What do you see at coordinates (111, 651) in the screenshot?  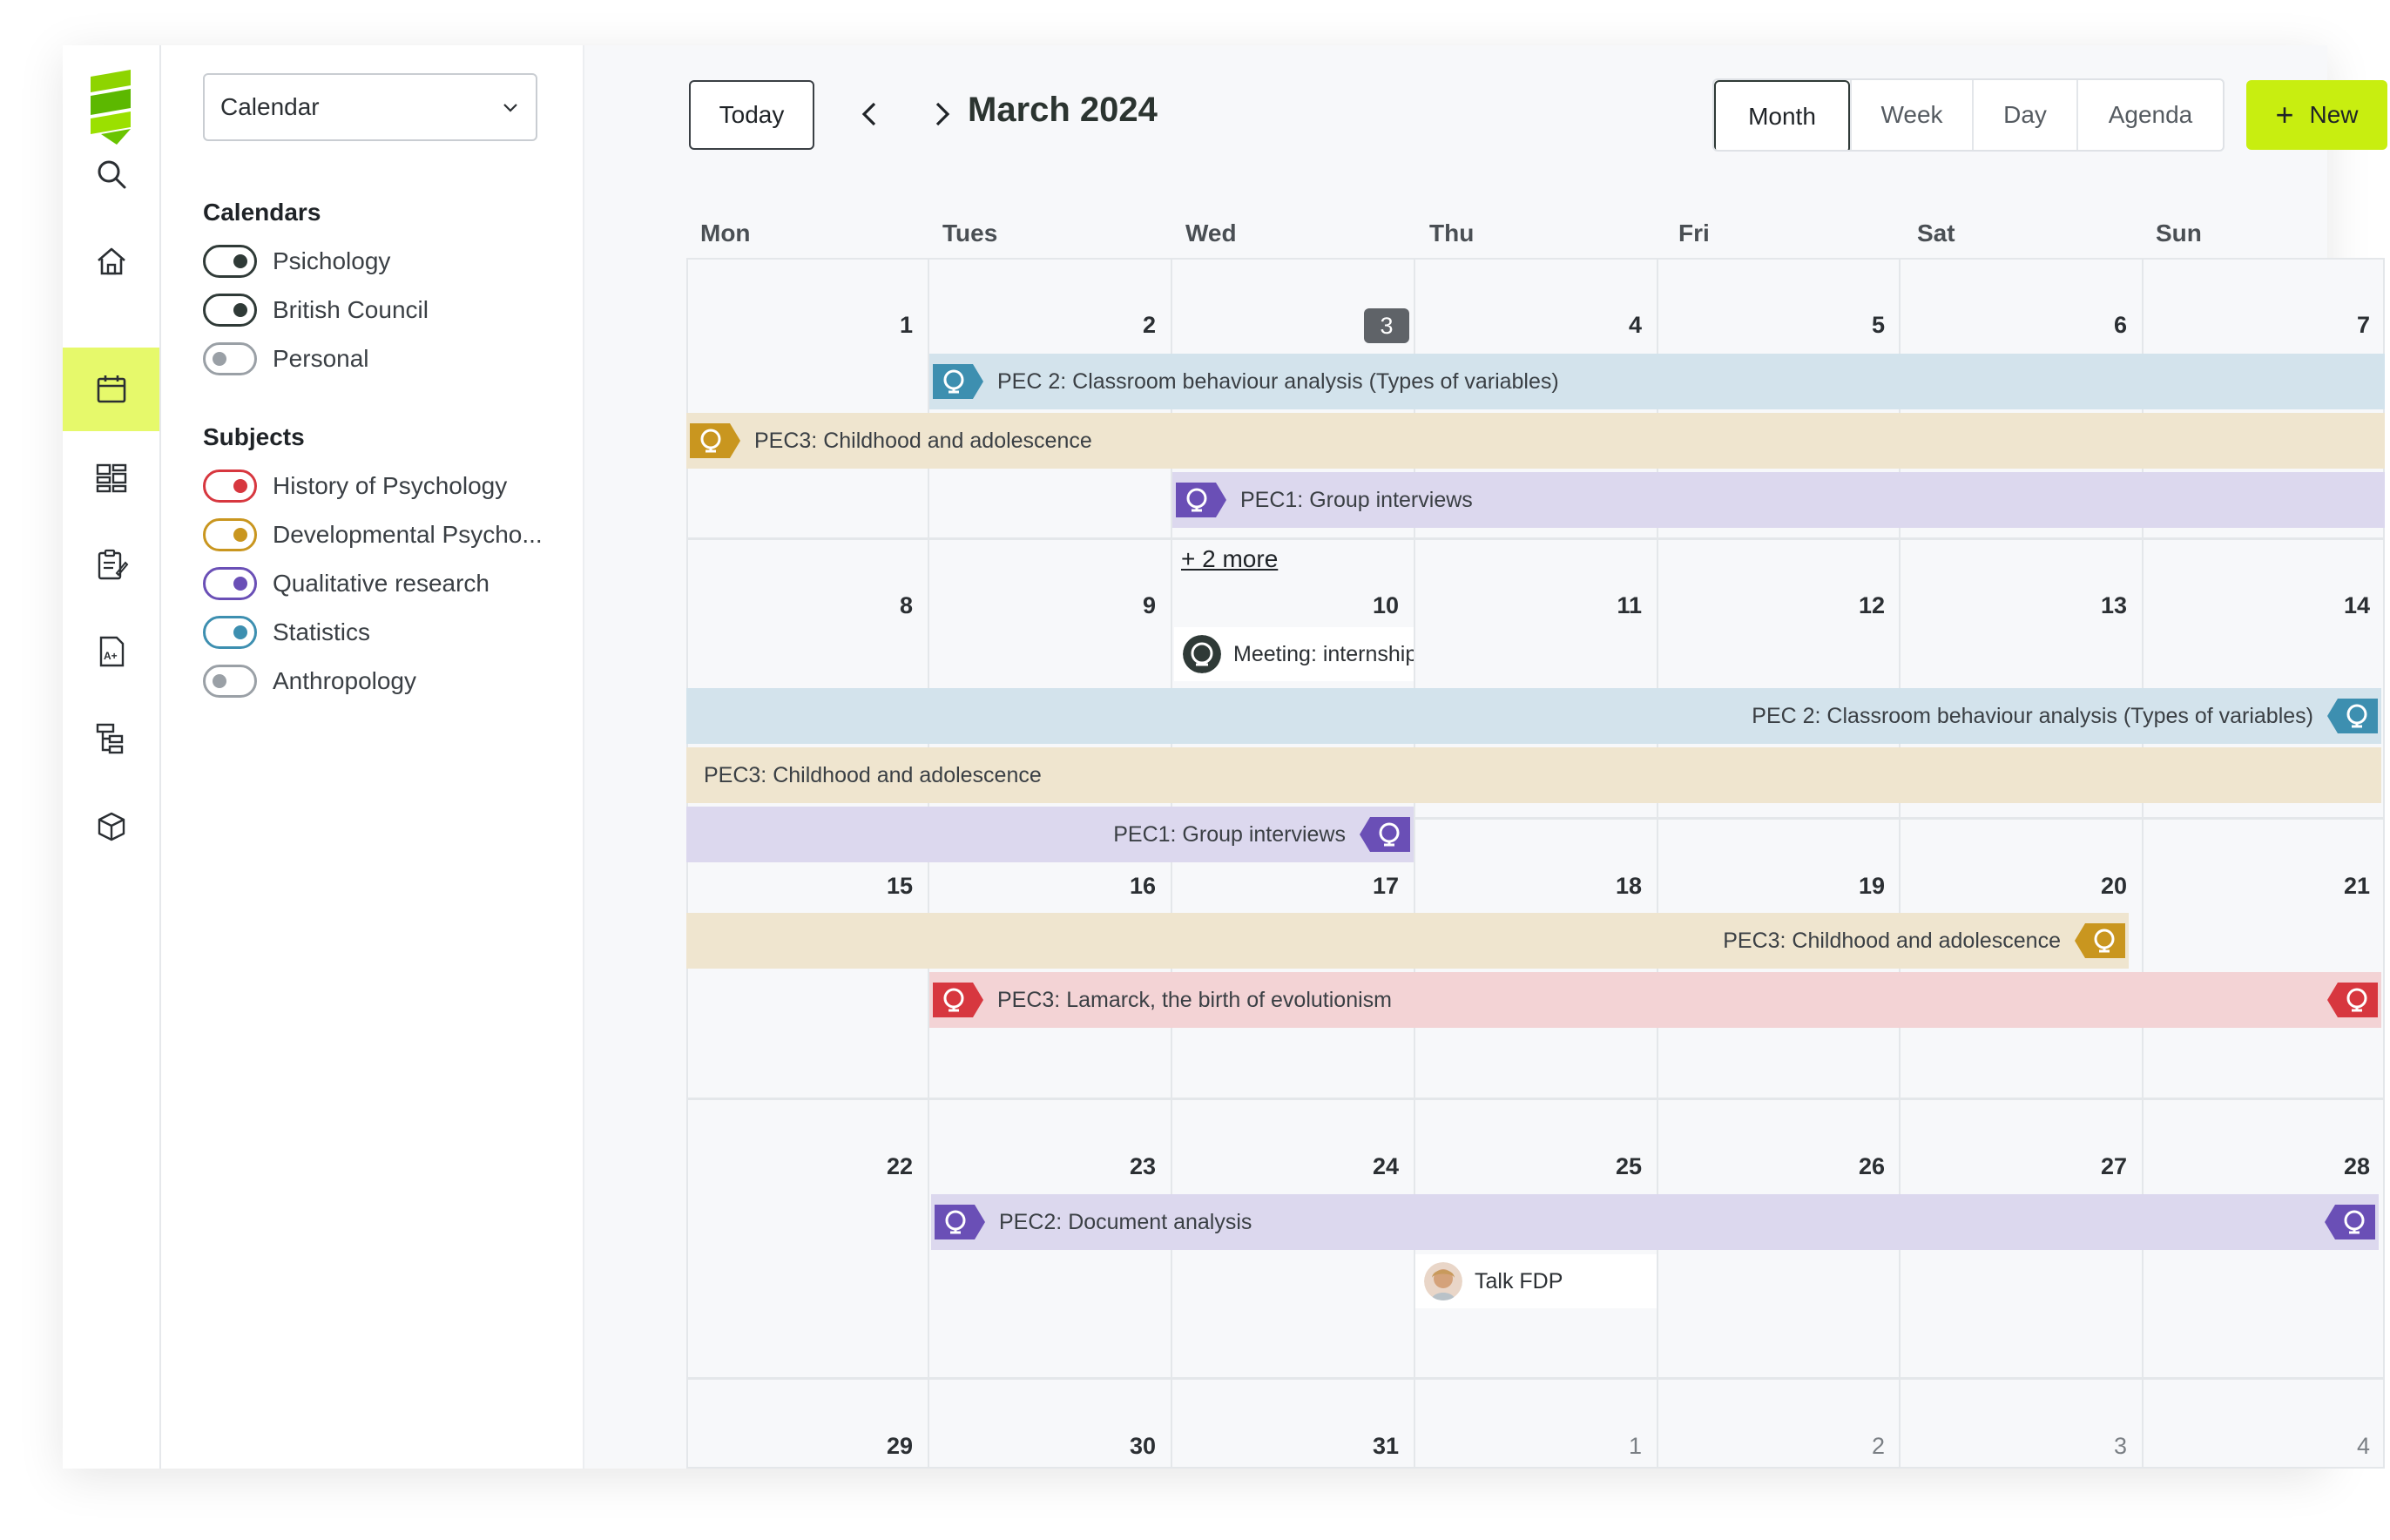 I see `rail-grades: A+` at bounding box center [111, 651].